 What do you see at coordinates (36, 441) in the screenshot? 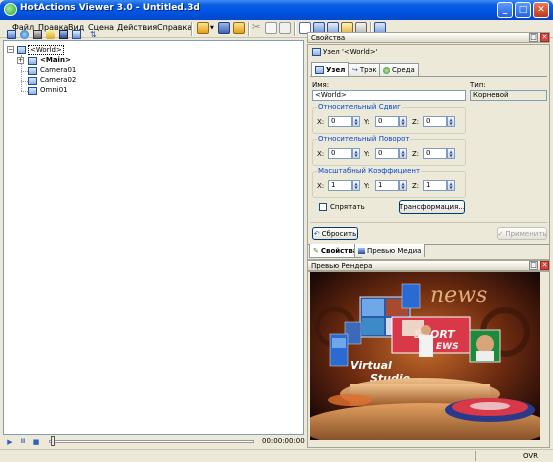
I see `stop-button: ■` at bounding box center [36, 441].